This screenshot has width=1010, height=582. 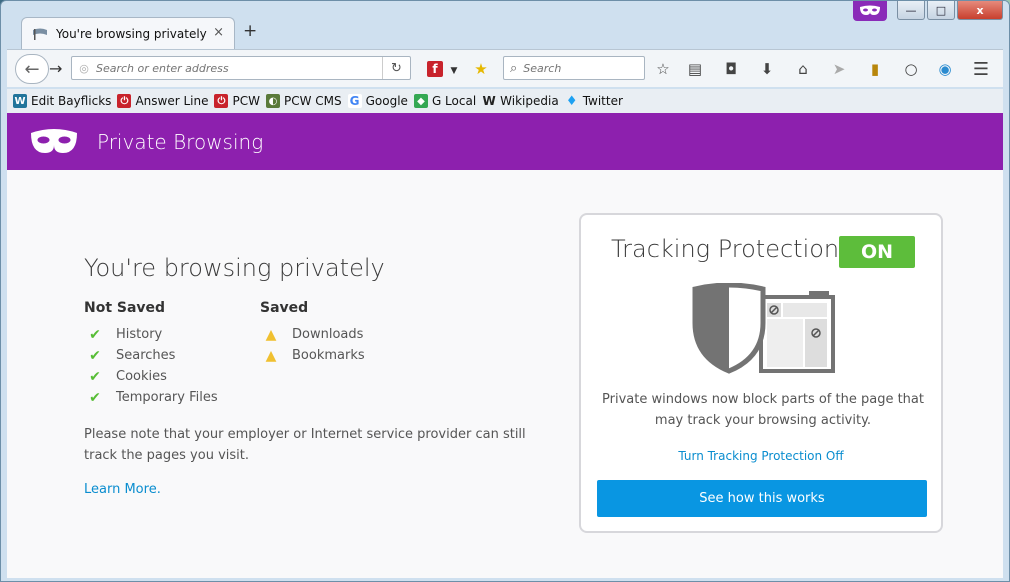 What do you see at coordinates (396, 68) in the screenshot?
I see `reload-icon: ↻` at bounding box center [396, 68].